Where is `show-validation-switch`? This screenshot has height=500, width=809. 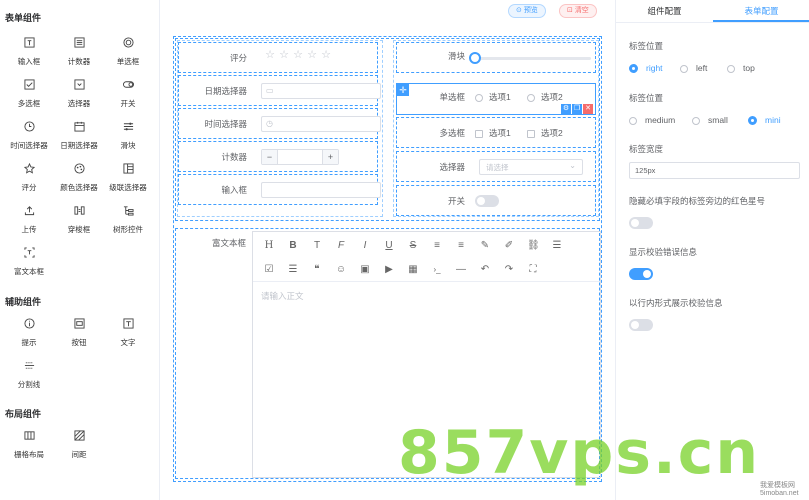
show-validation-switch is located at coordinates (641, 274).